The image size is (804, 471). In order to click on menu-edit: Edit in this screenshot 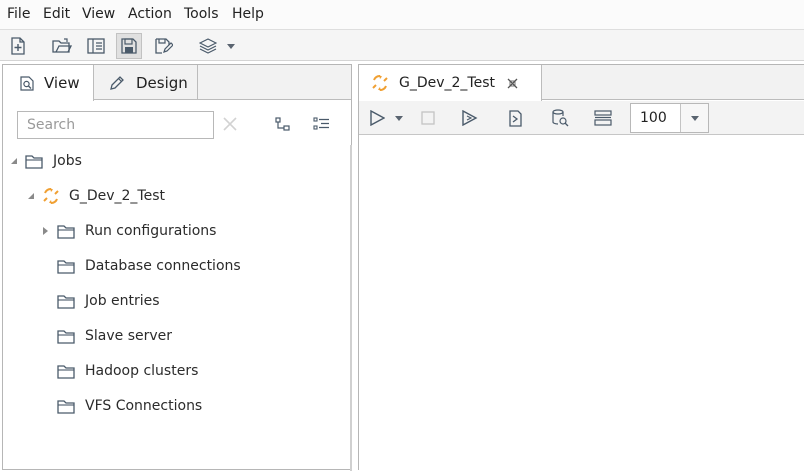, I will do `click(56, 14)`.